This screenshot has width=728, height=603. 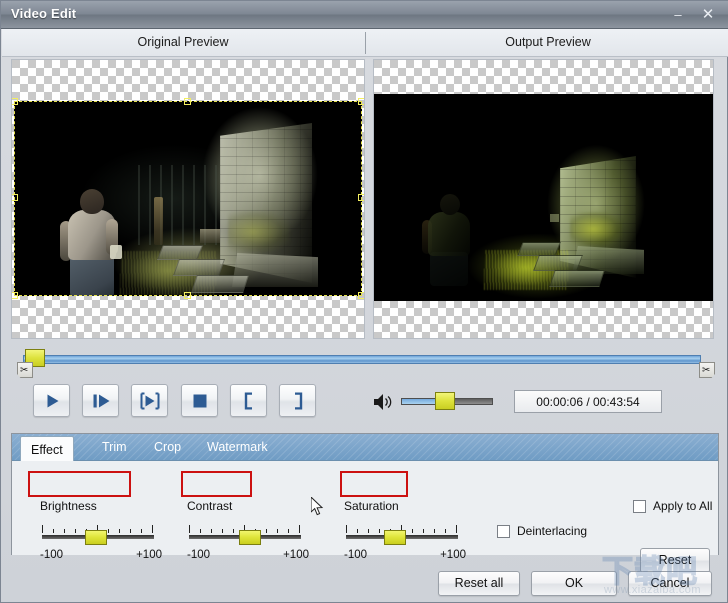 I want to click on brightness-max-label: +100, so click(x=149, y=555).